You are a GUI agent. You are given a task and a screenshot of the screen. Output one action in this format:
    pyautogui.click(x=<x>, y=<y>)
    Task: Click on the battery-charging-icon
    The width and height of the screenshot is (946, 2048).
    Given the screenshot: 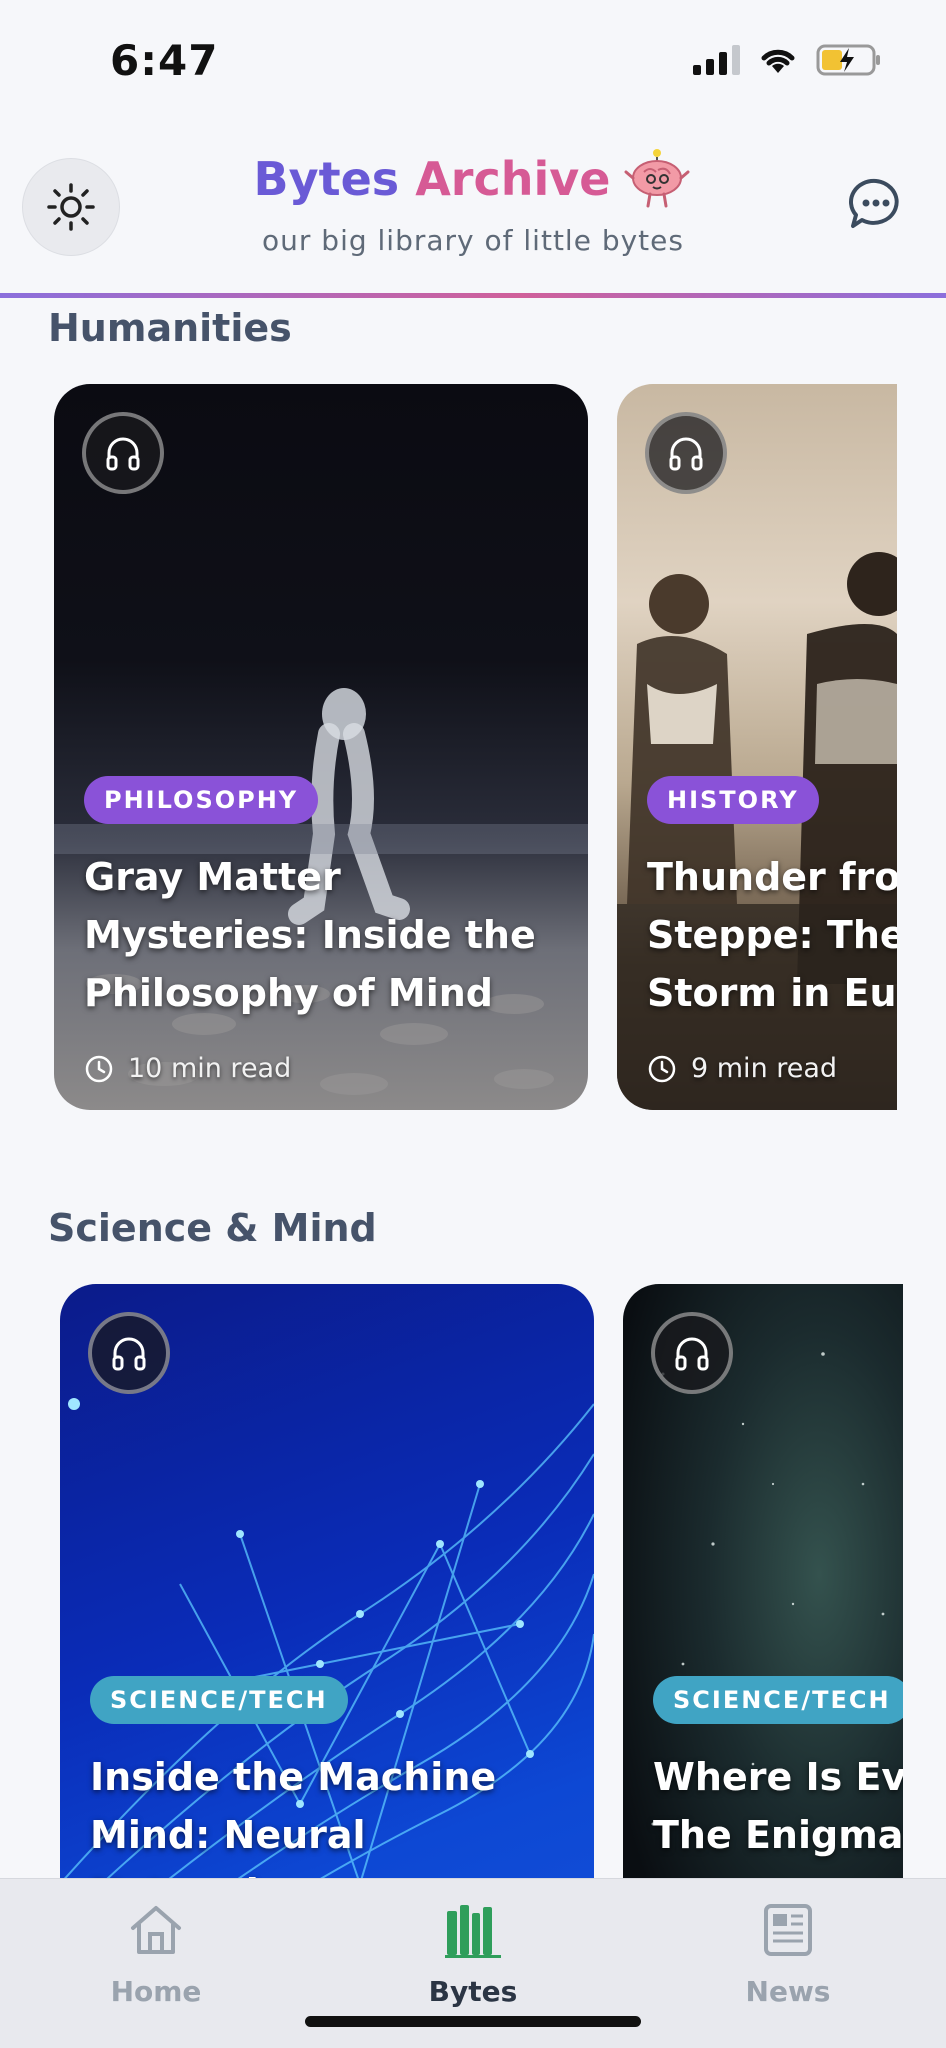 What is the action you would take?
    pyautogui.click(x=848, y=60)
    